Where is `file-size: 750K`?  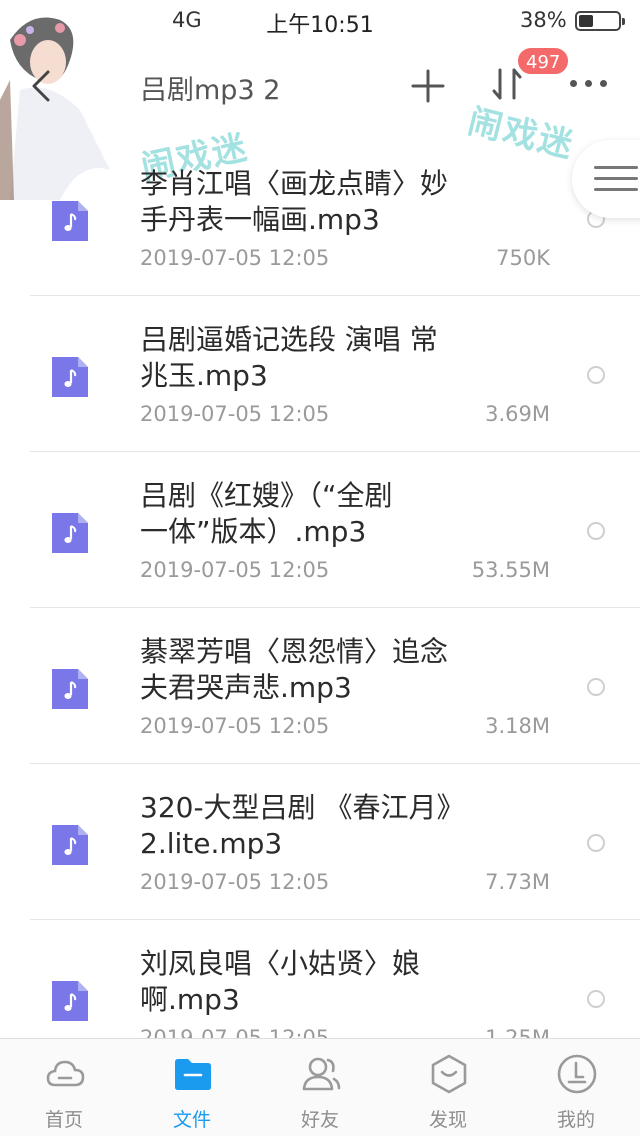 file-size: 750K is located at coordinates (523, 258).